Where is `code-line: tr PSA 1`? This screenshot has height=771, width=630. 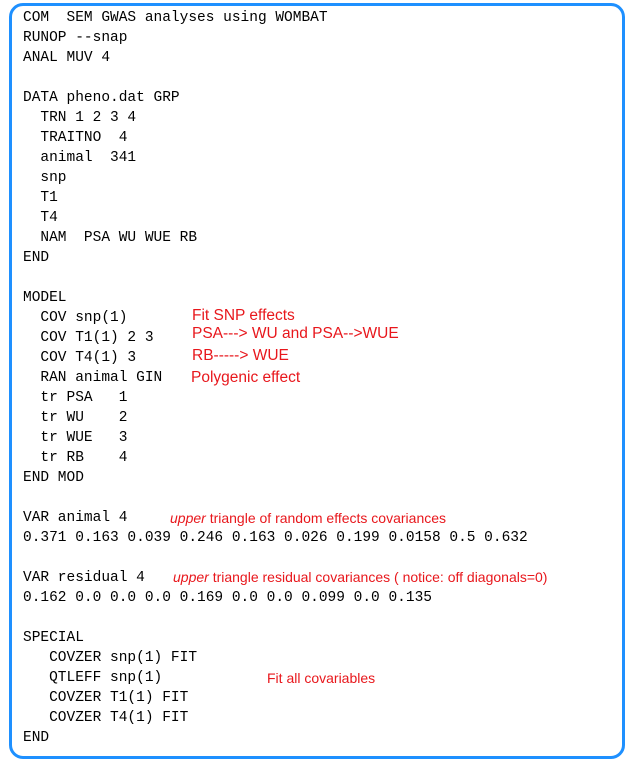
code-line: tr PSA 1 is located at coordinates (75, 398).